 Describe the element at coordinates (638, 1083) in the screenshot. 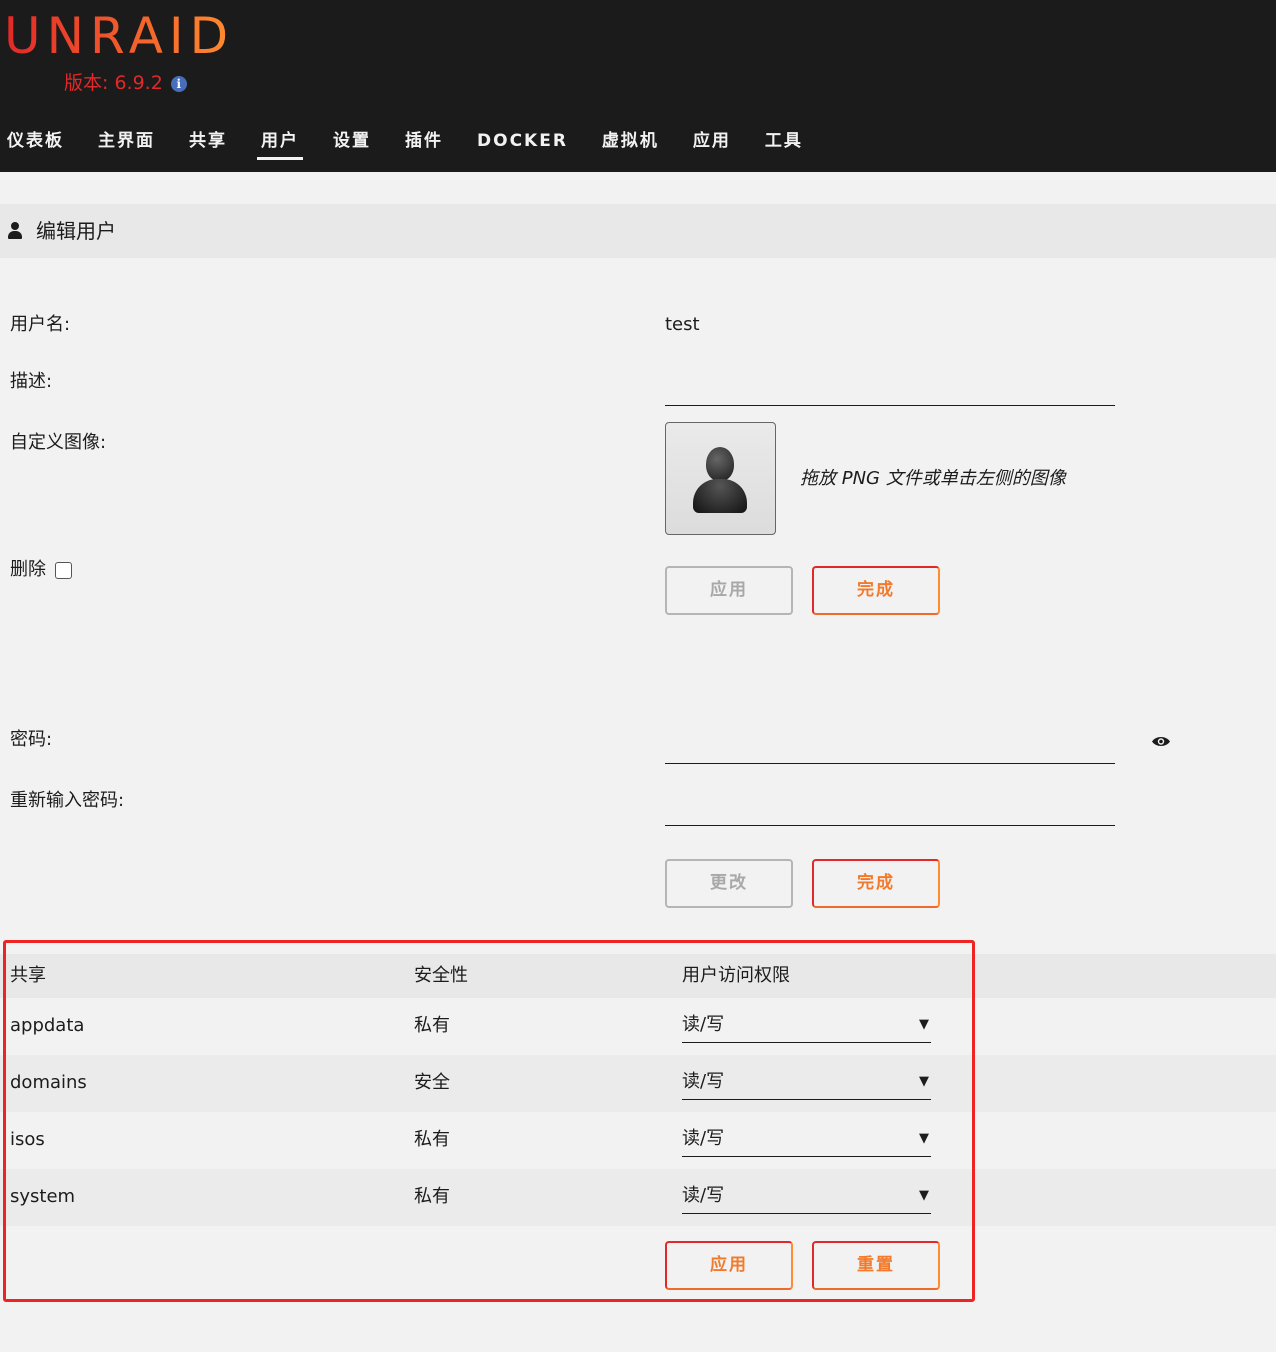

I see `table-row: domains 安全 读/写 ▼` at that location.